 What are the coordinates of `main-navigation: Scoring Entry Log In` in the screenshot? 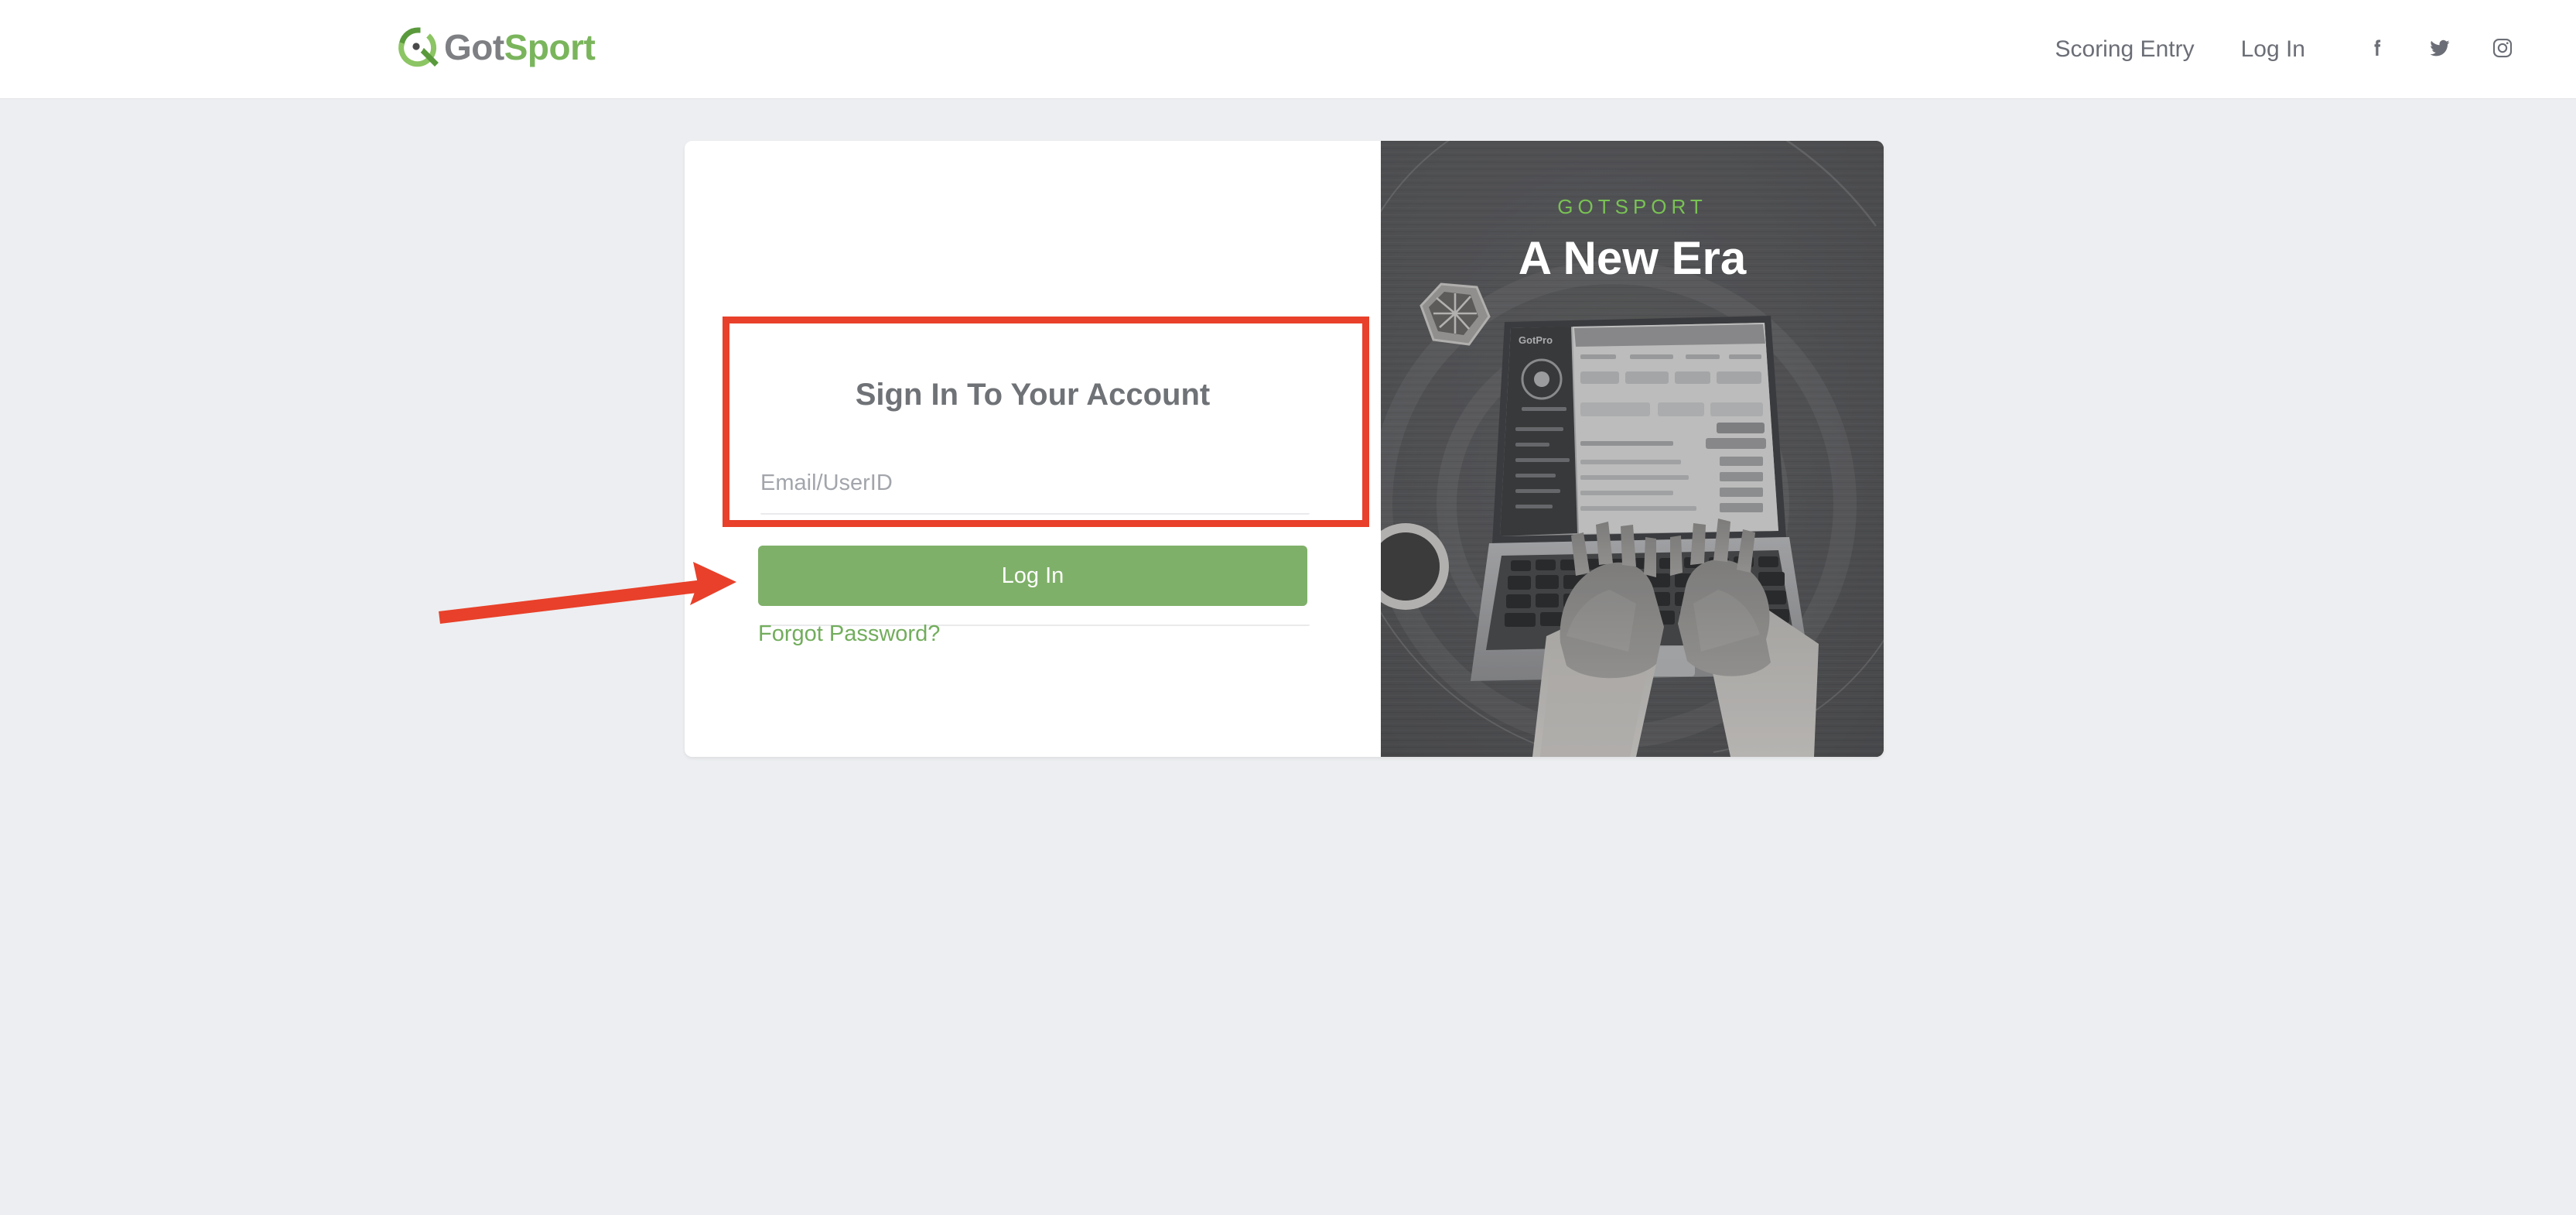 It's located at (2262, 49).